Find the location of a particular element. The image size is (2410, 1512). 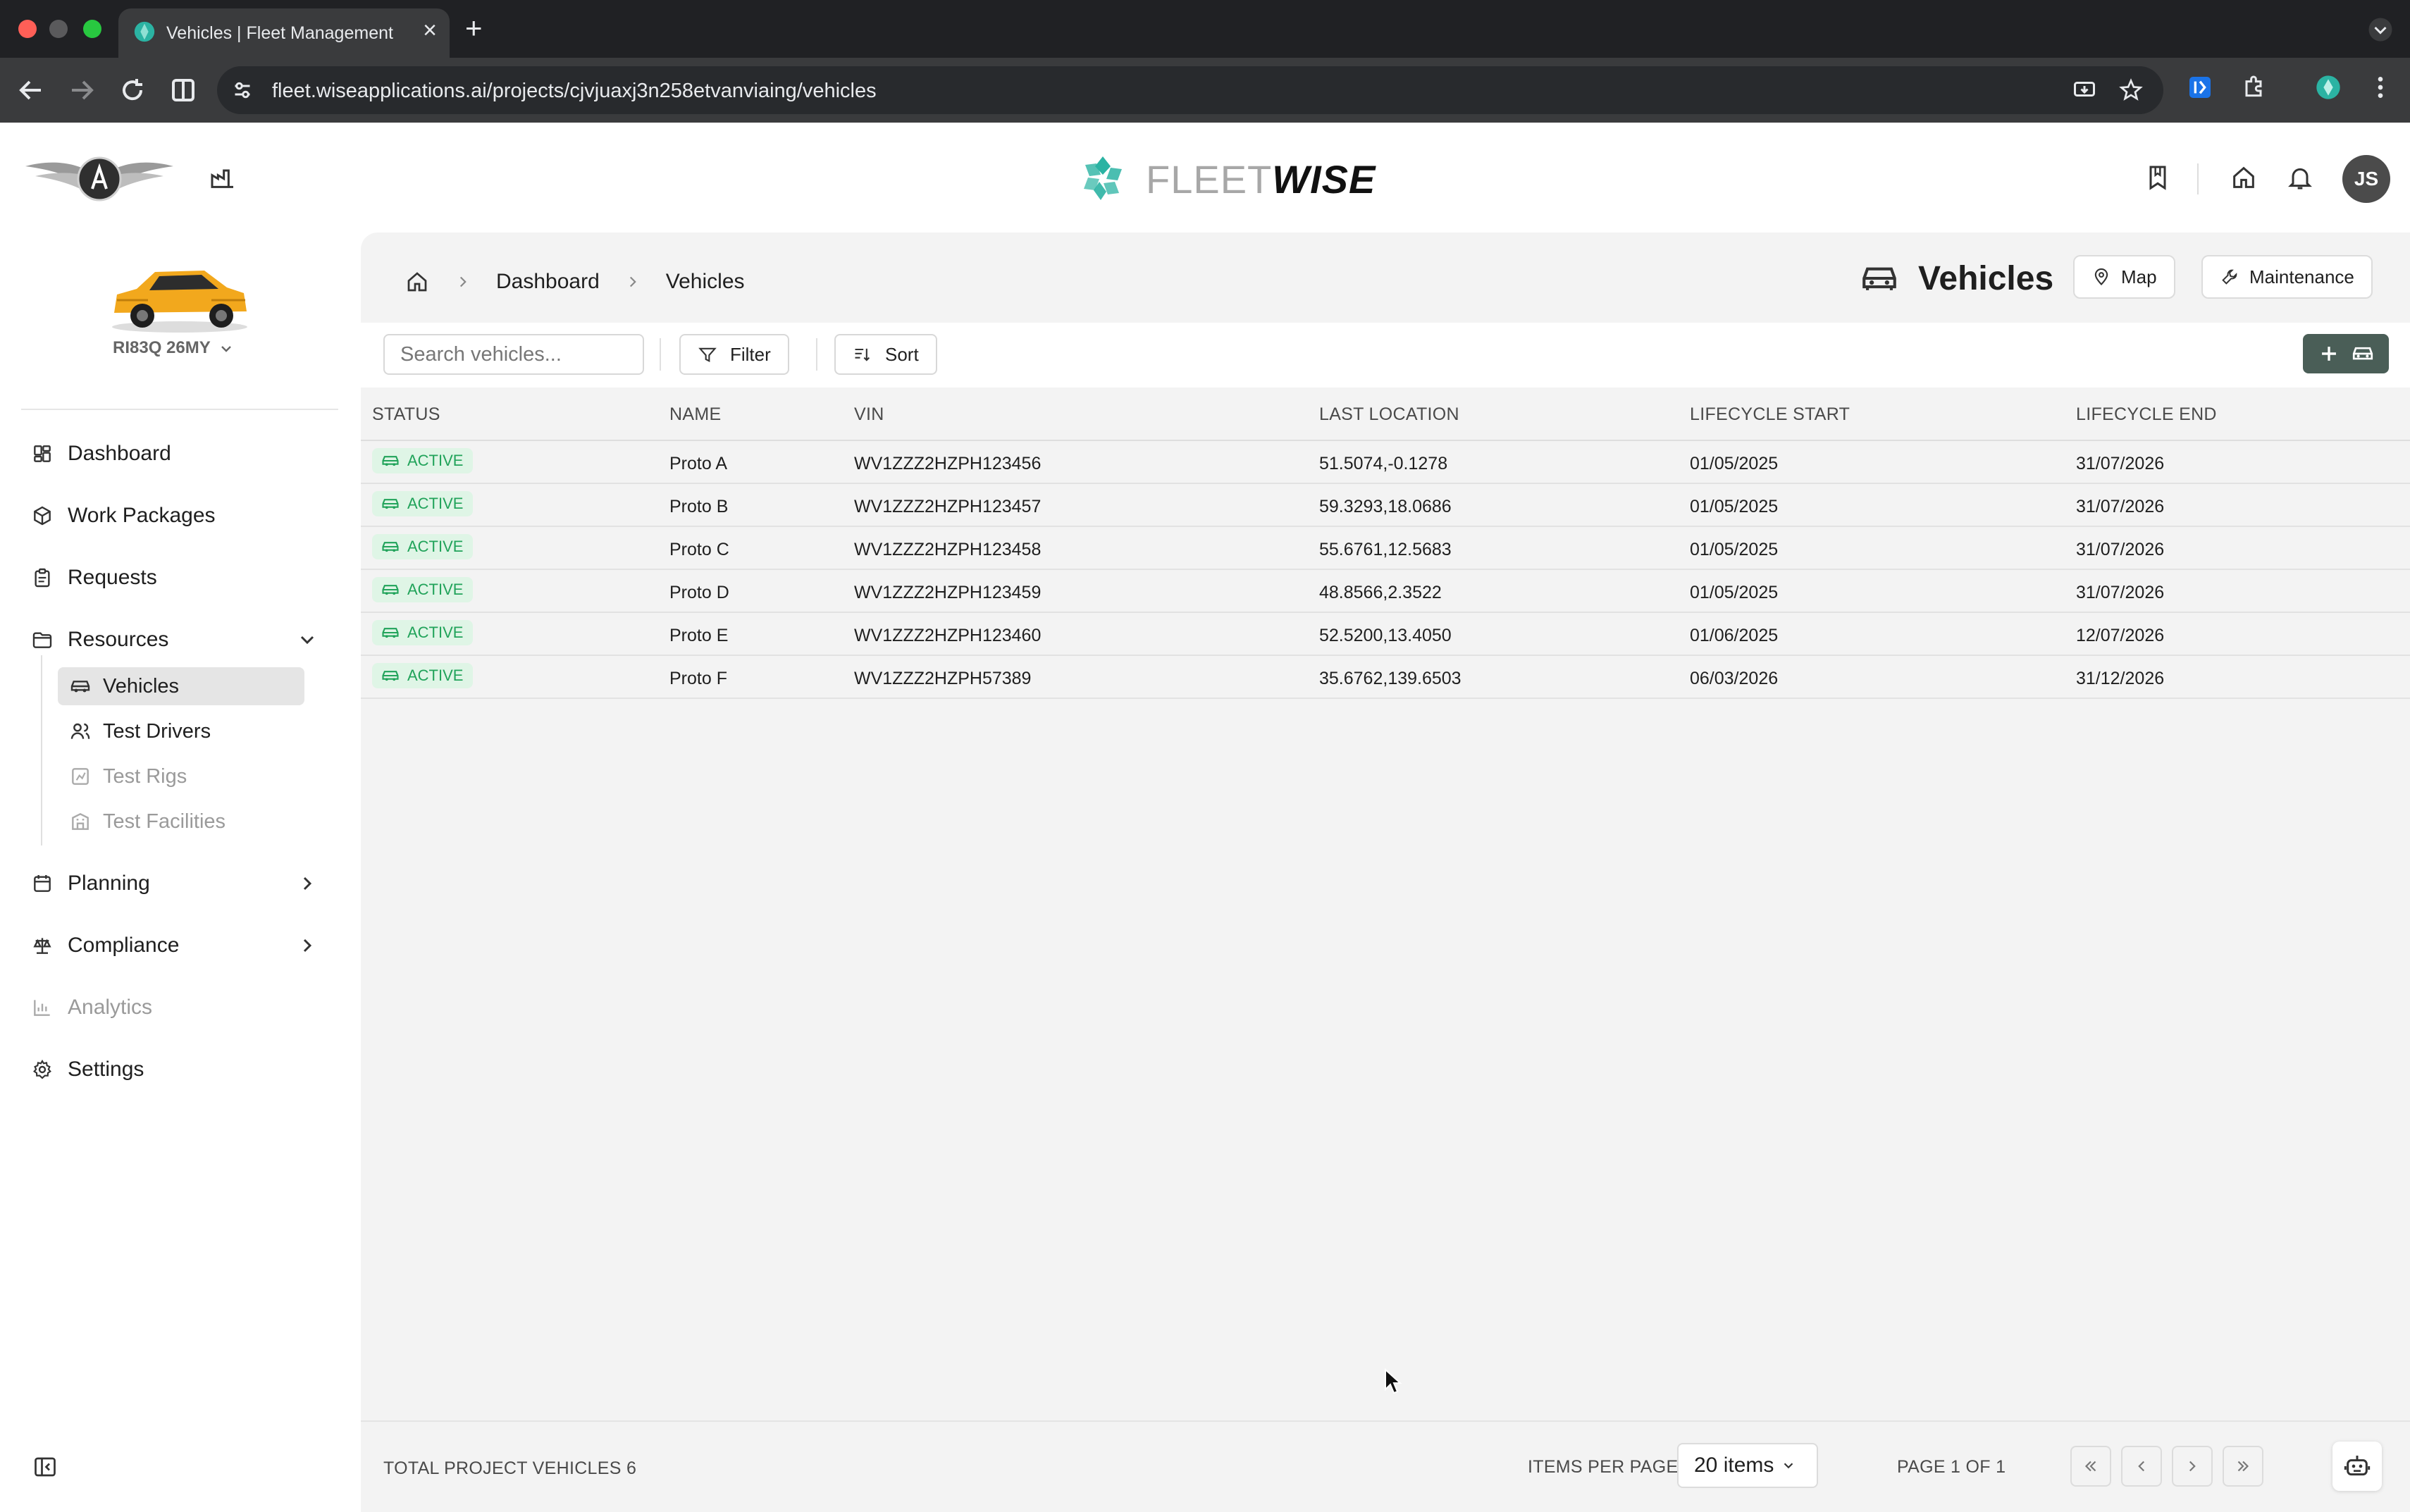

bookmark-star-icon is located at coordinates (2131, 90).